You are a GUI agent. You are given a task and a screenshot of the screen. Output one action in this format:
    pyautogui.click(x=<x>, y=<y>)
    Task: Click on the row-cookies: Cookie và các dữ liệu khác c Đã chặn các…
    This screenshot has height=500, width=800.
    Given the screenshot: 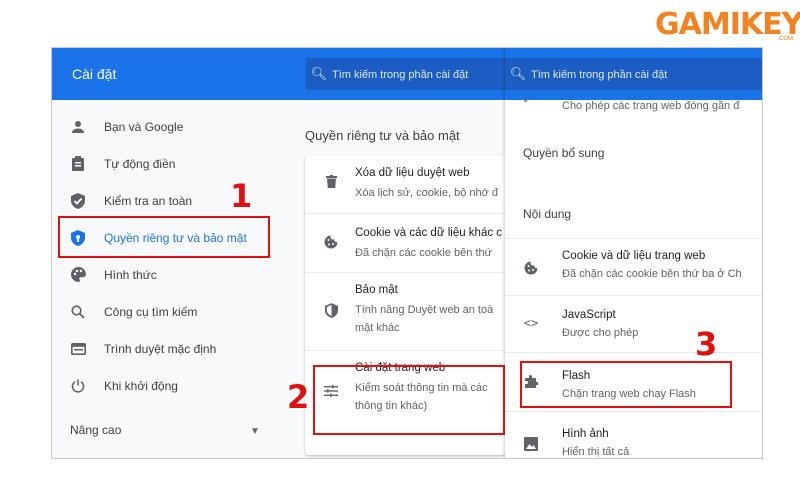 What is the action you would take?
    pyautogui.click(x=407, y=243)
    